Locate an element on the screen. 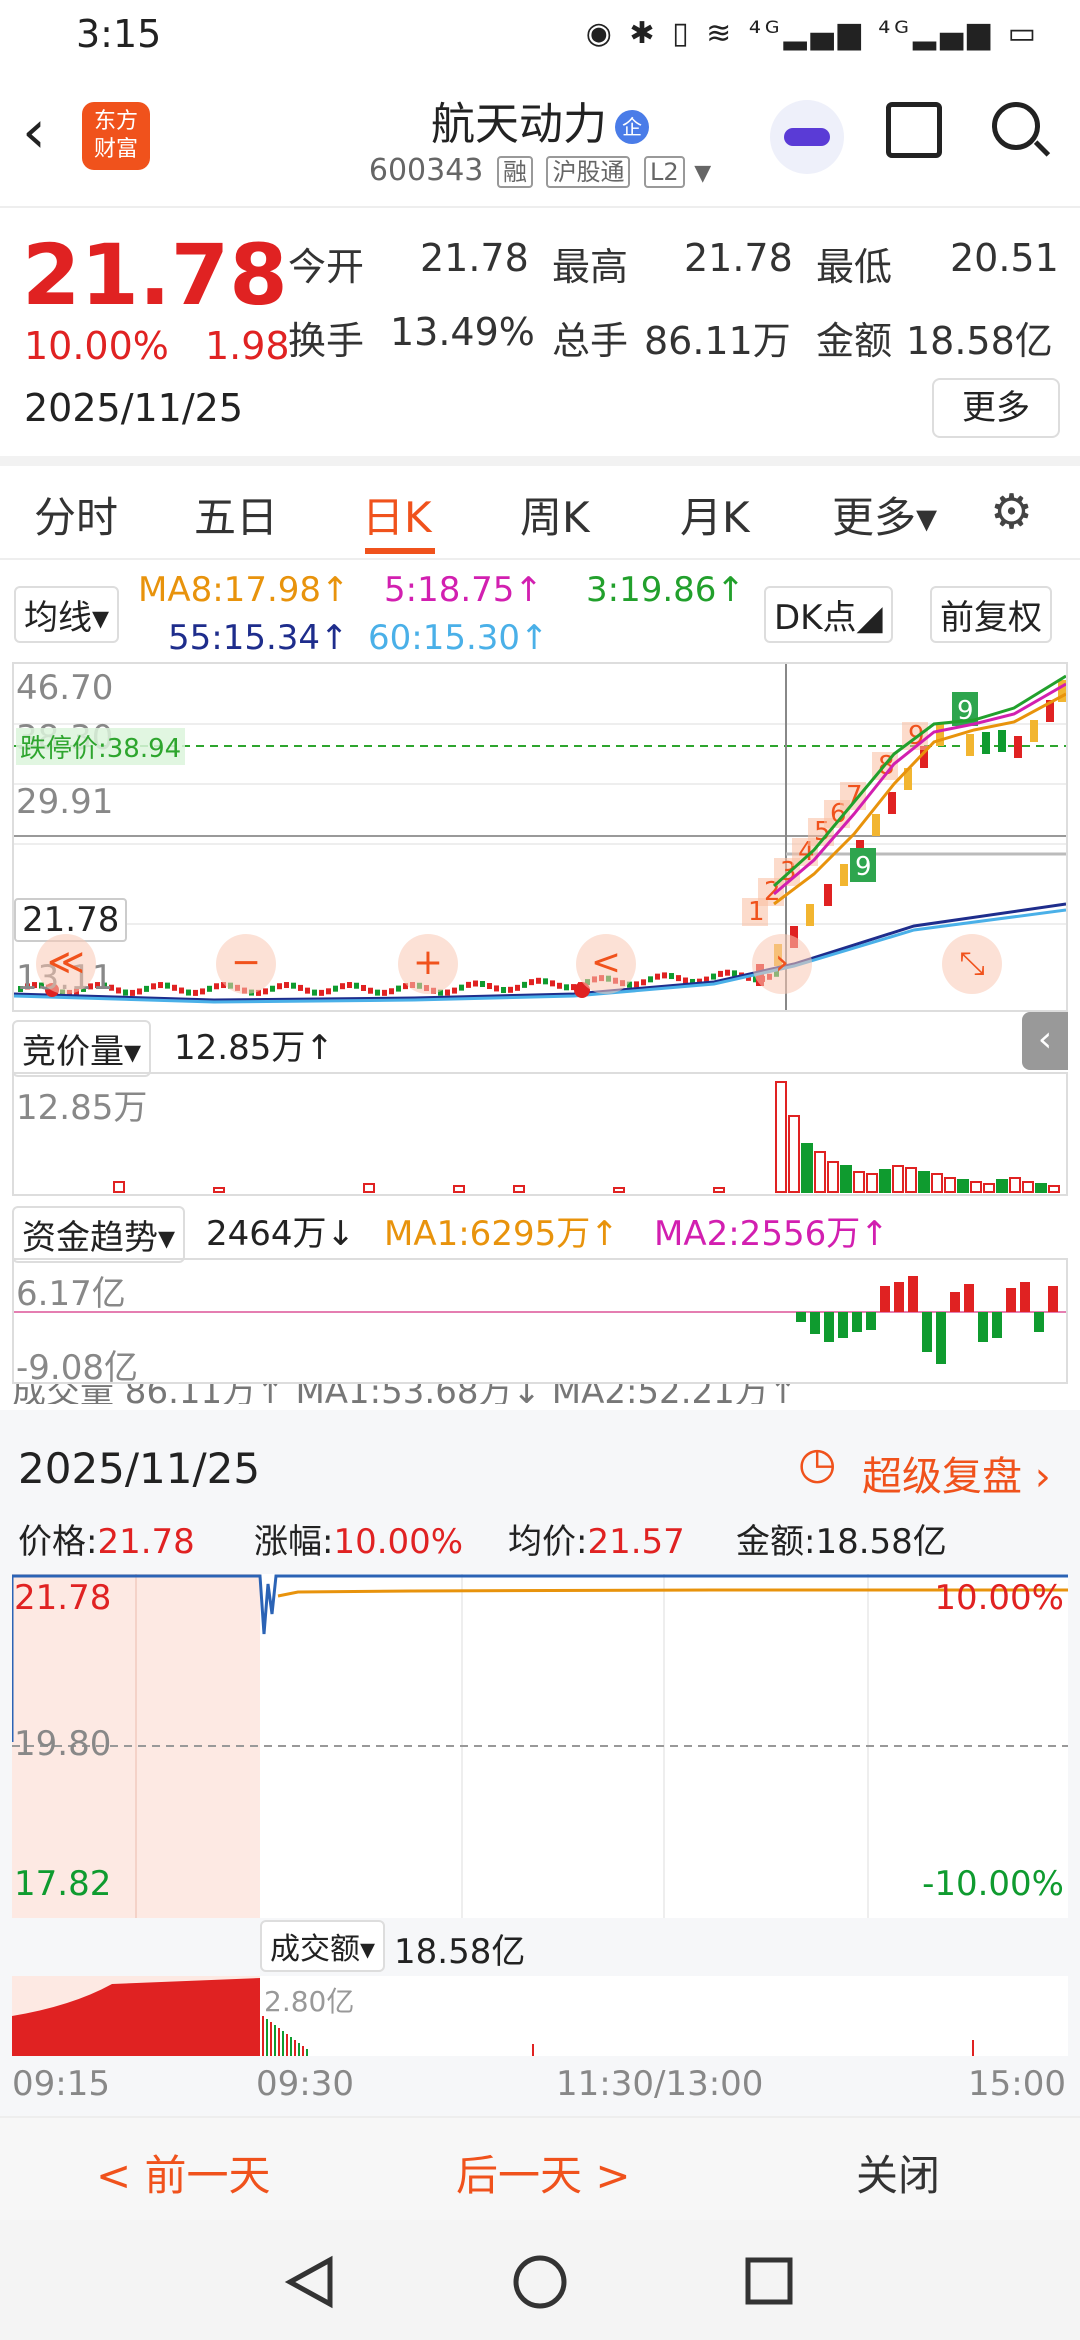 The image size is (1080, 2340). assistant-robot-icon is located at coordinates (807, 137).